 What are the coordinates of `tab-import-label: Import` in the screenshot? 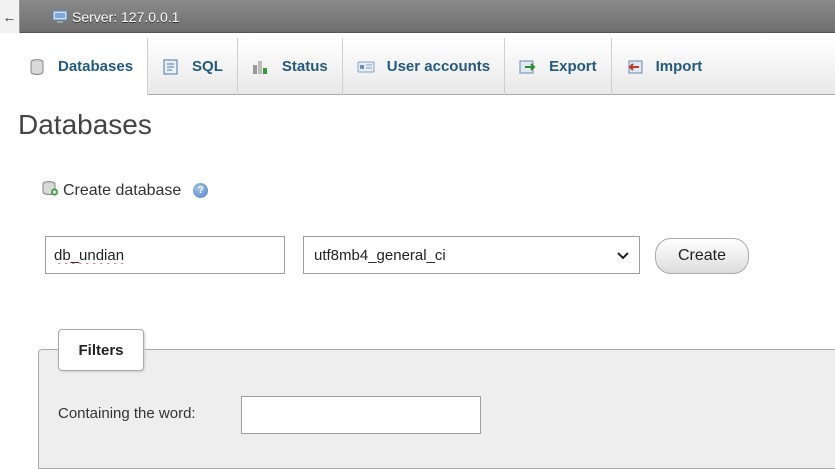 It's located at (679, 66).